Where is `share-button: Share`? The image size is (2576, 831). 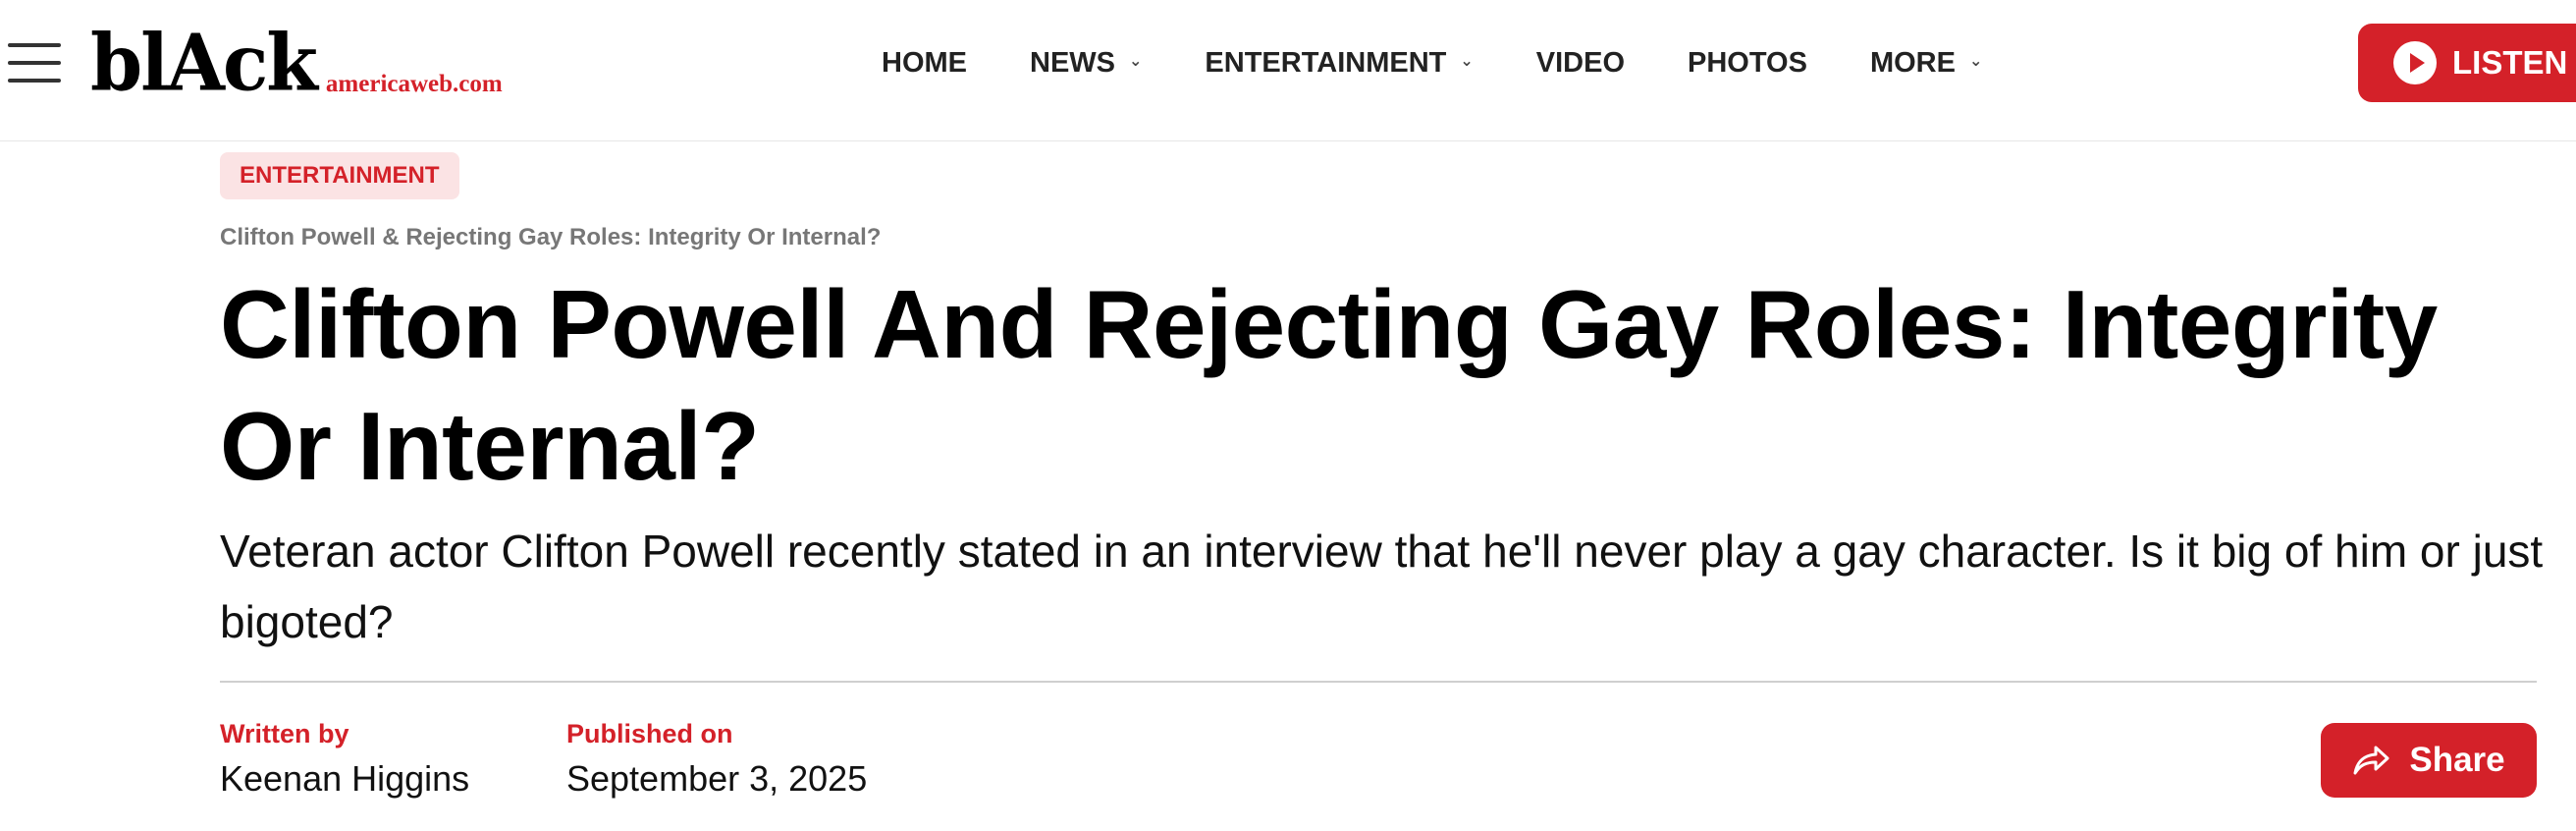 share-button: Share is located at coordinates (2429, 761).